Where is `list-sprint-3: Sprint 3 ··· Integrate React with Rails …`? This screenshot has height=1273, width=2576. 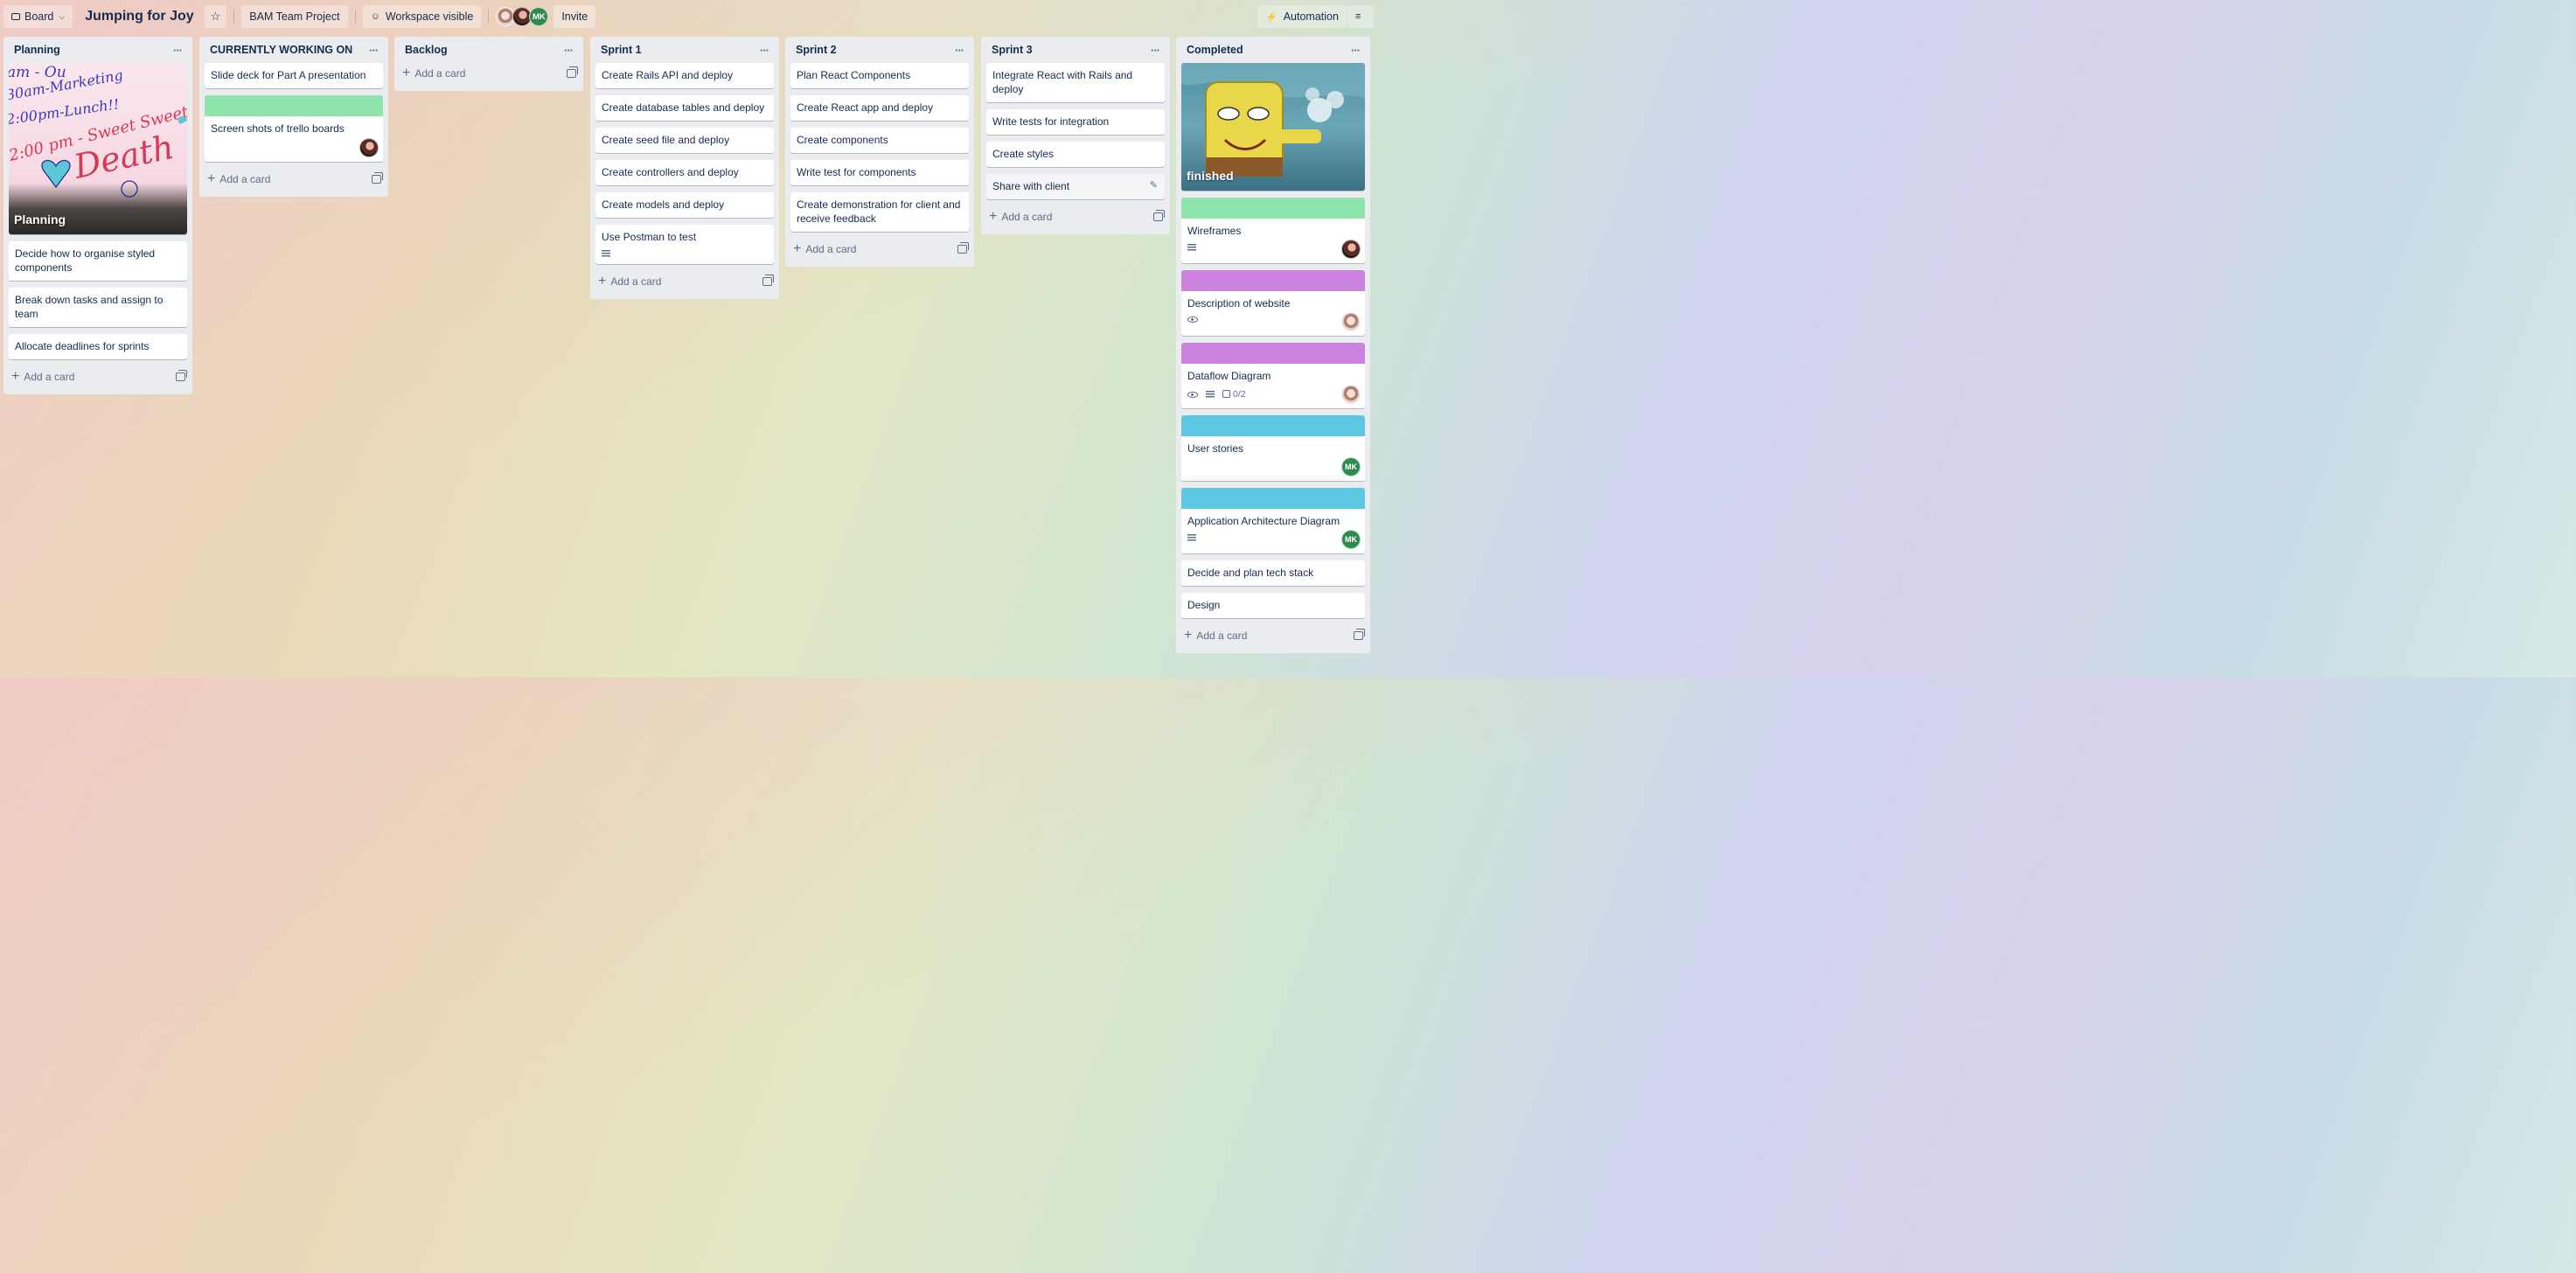
list-sprint-3: Sprint 3 ··· Integrate React with Rails … is located at coordinates (1075, 135).